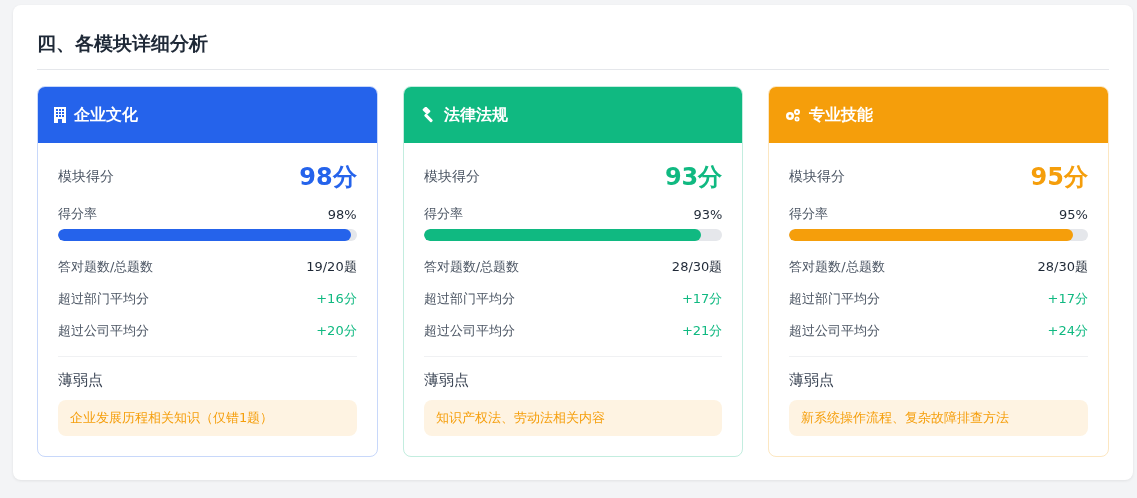 Image resolution: width=1137 pixels, height=498 pixels. Describe the element at coordinates (336, 299) in the screenshot. I see `stat-value: +16分` at that location.